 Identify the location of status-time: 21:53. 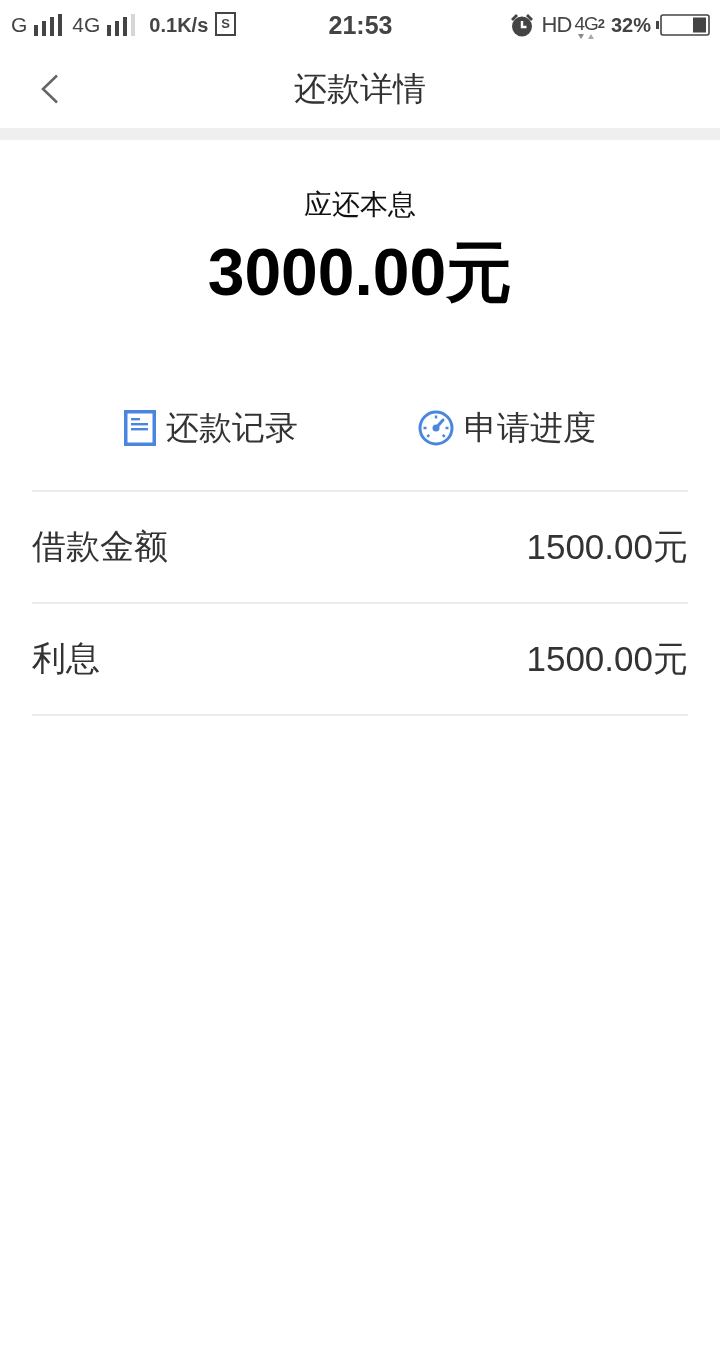
(360, 25).